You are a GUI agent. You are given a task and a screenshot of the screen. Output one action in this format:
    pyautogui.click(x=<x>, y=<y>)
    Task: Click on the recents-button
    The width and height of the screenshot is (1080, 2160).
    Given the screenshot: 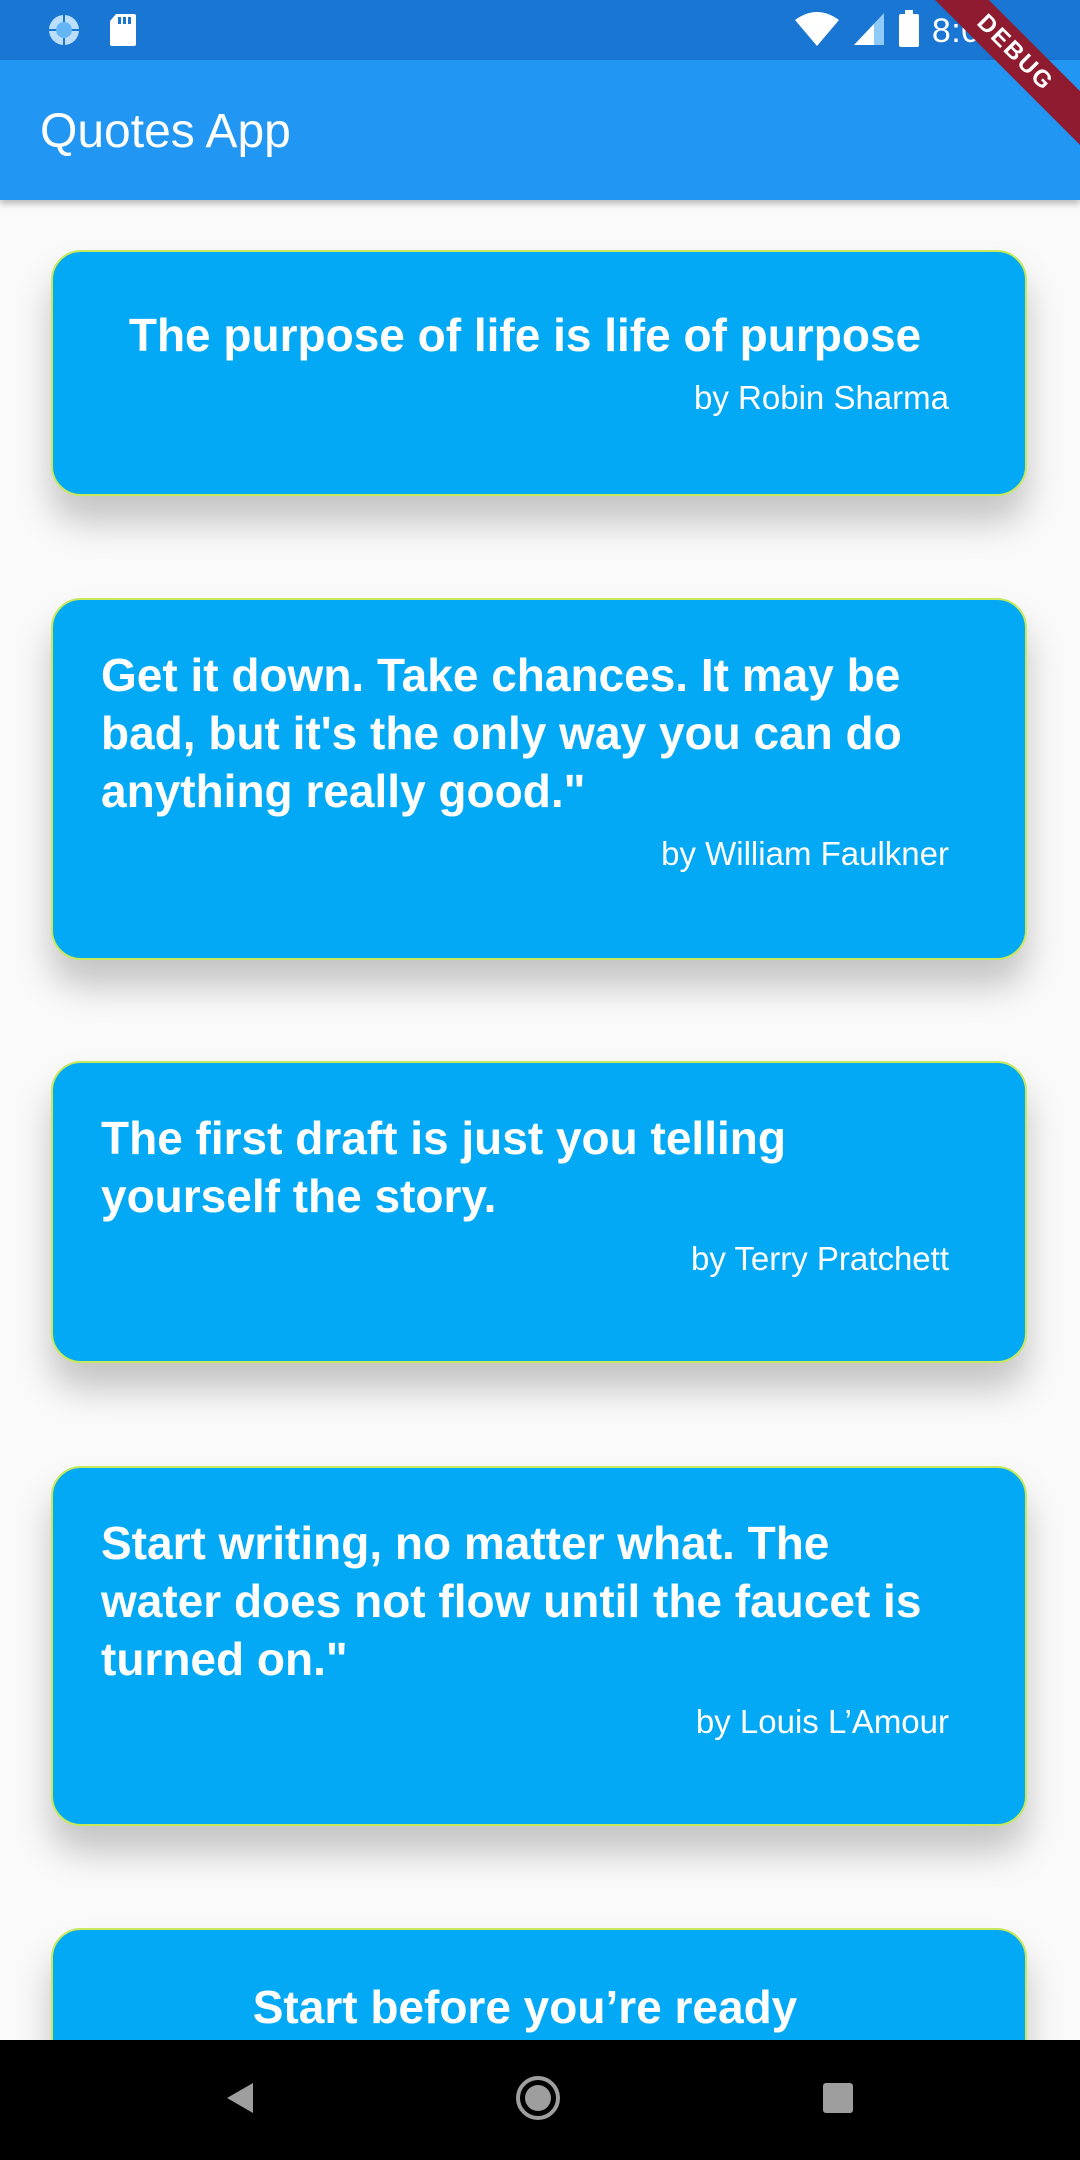 What is the action you would take?
    pyautogui.click(x=838, y=2100)
    